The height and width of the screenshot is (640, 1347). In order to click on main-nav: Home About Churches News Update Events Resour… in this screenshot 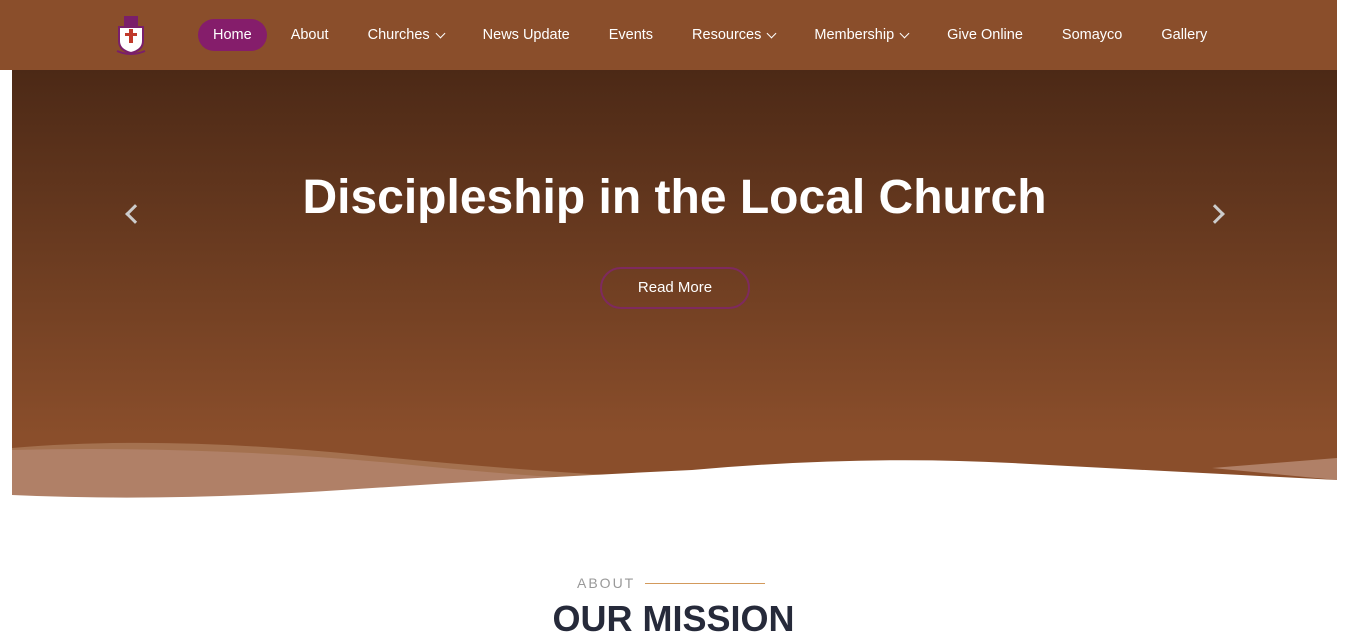, I will do `click(714, 35)`.